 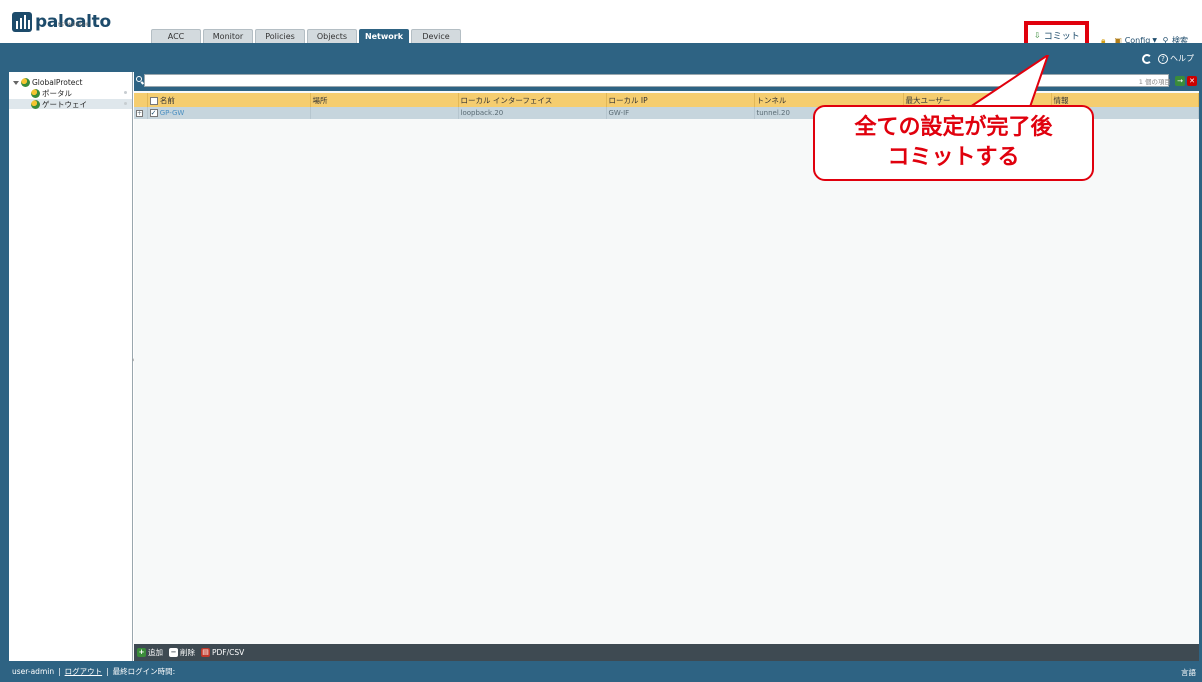 What do you see at coordinates (141, 100) in the screenshot?
I see `col-expand` at bounding box center [141, 100].